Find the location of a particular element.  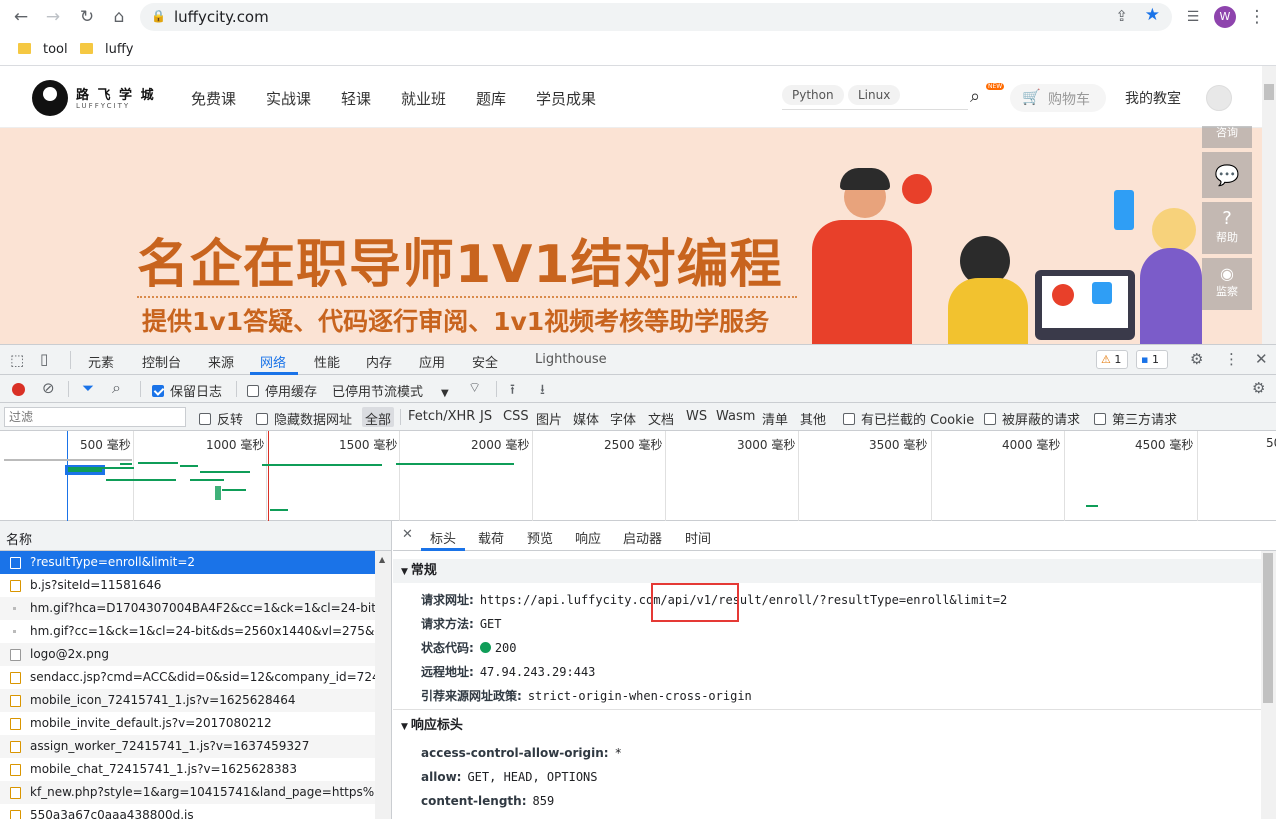

forward-arrow-icon: → is located at coordinates (53, 17).